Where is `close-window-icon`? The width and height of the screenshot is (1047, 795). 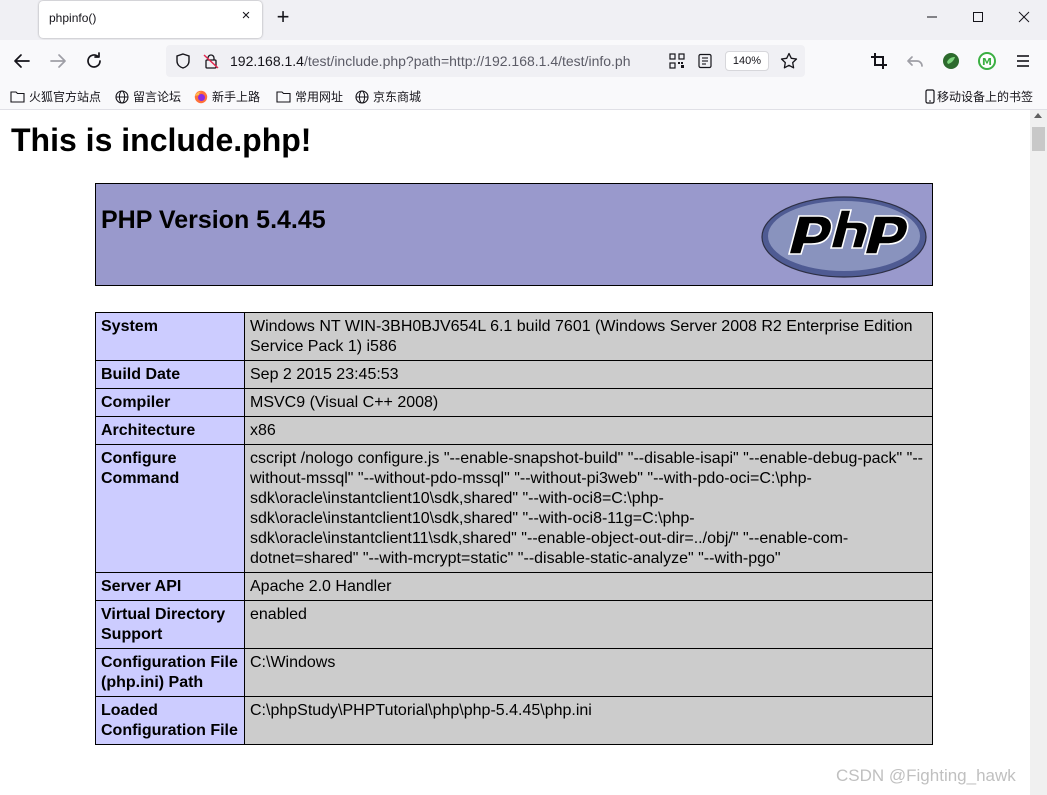 close-window-icon is located at coordinates (1024, 18).